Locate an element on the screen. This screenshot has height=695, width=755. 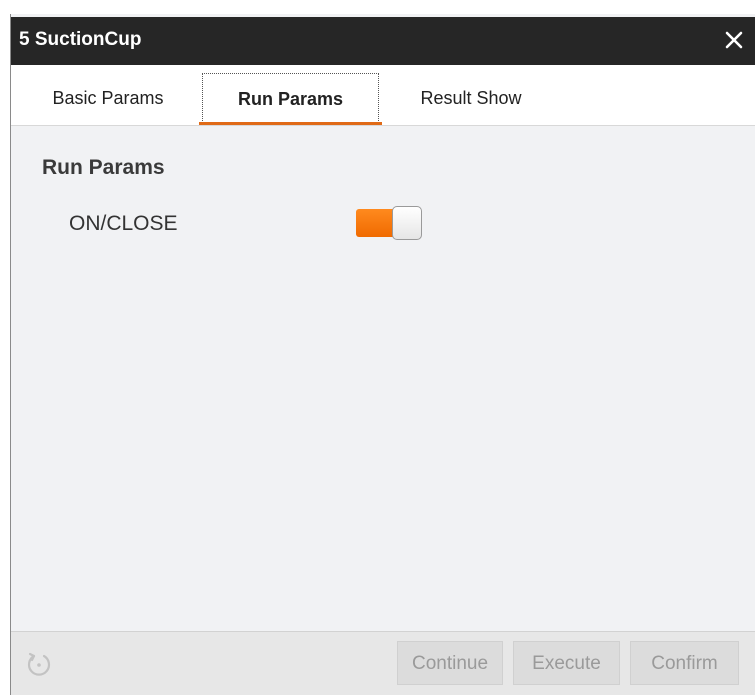
tab-run-params: Run Params is located at coordinates (290, 99).